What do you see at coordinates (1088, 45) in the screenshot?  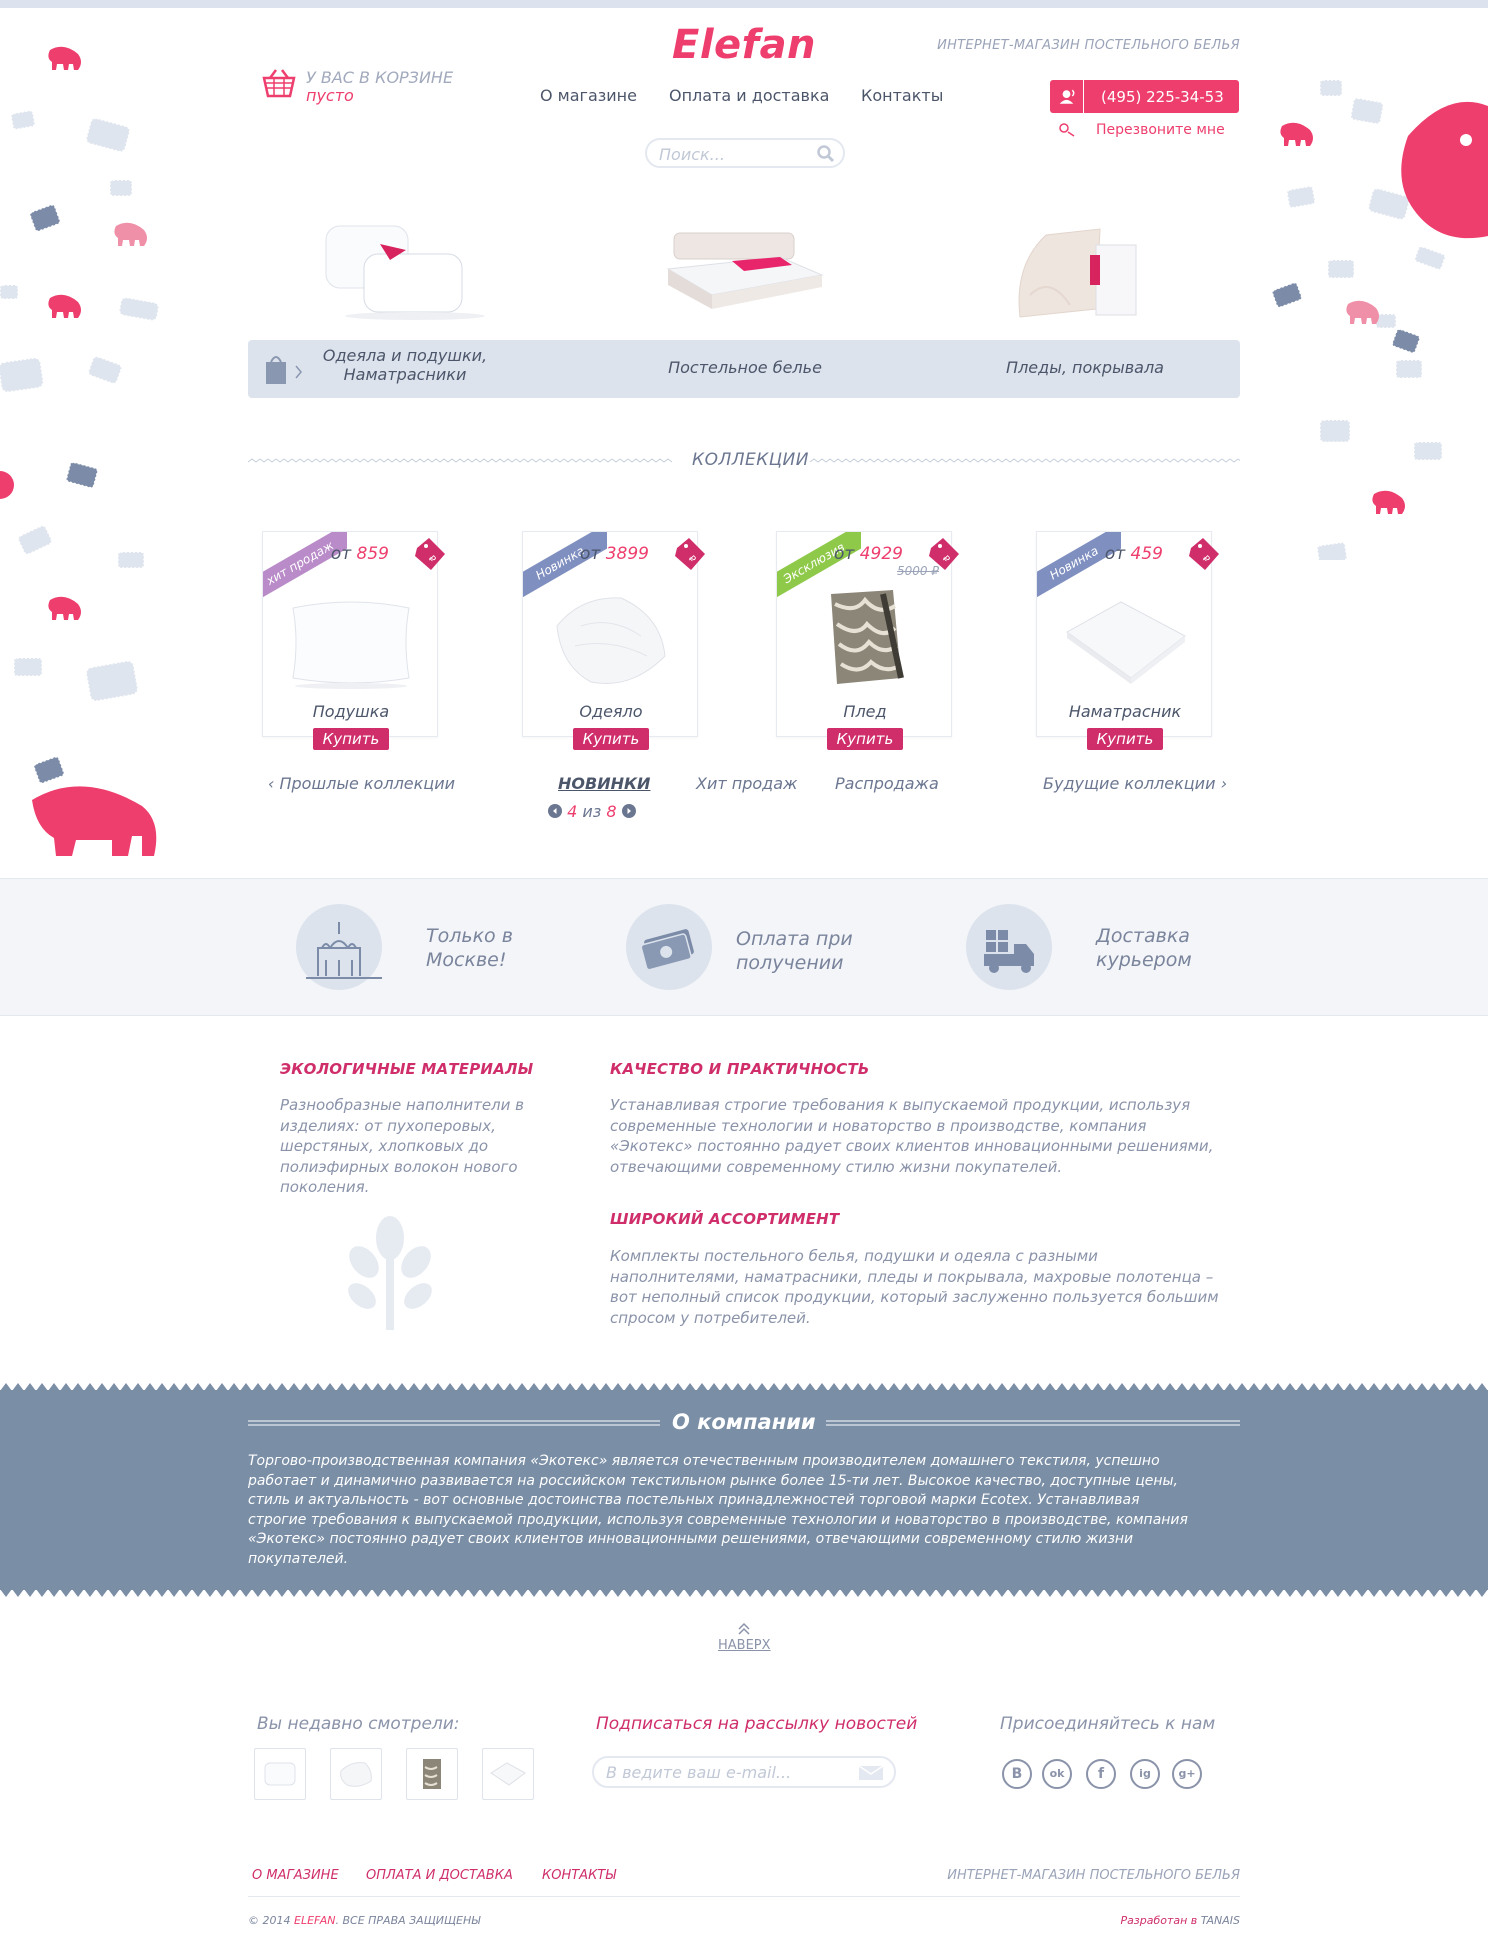 I see `site-tagline: ИНТЕРНЕТ-МАГАЗИН ПОСТЕЛЬНОГО БЕЛЬЯ` at bounding box center [1088, 45].